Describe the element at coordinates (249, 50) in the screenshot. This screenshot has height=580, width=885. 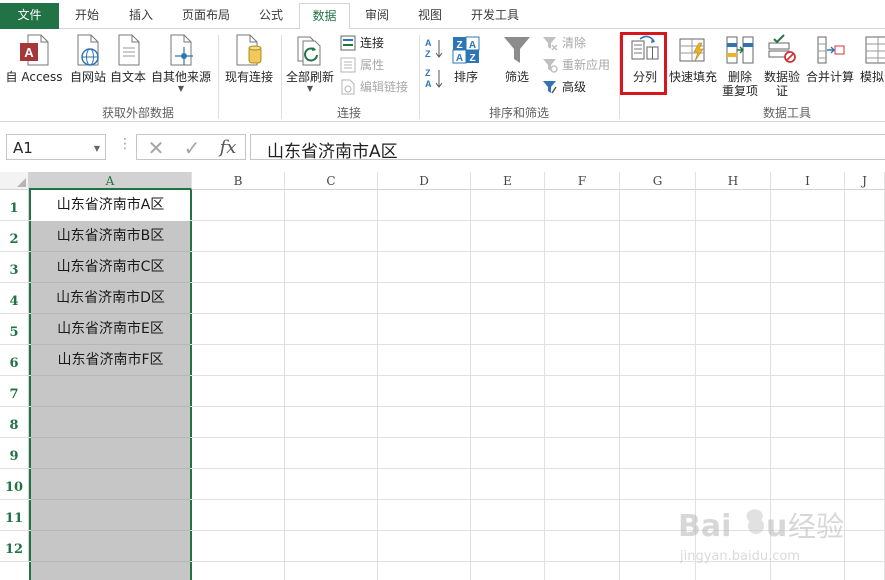
I see `existing-connections-icon` at that location.